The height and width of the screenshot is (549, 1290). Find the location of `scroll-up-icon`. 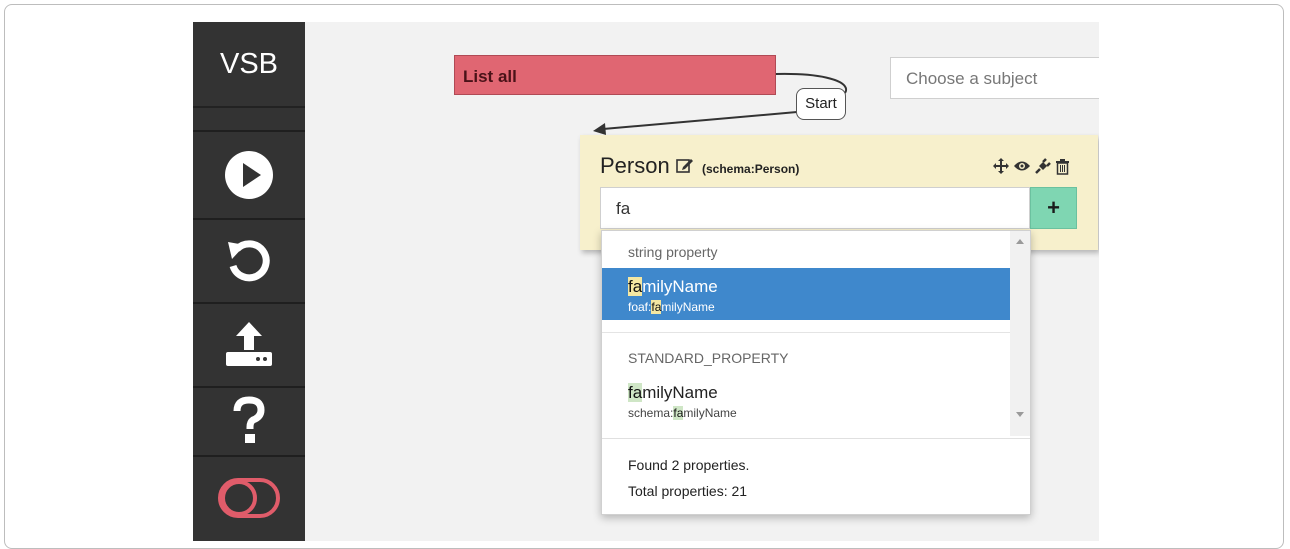

scroll-up-icon is located at coordinates (1020, 241).